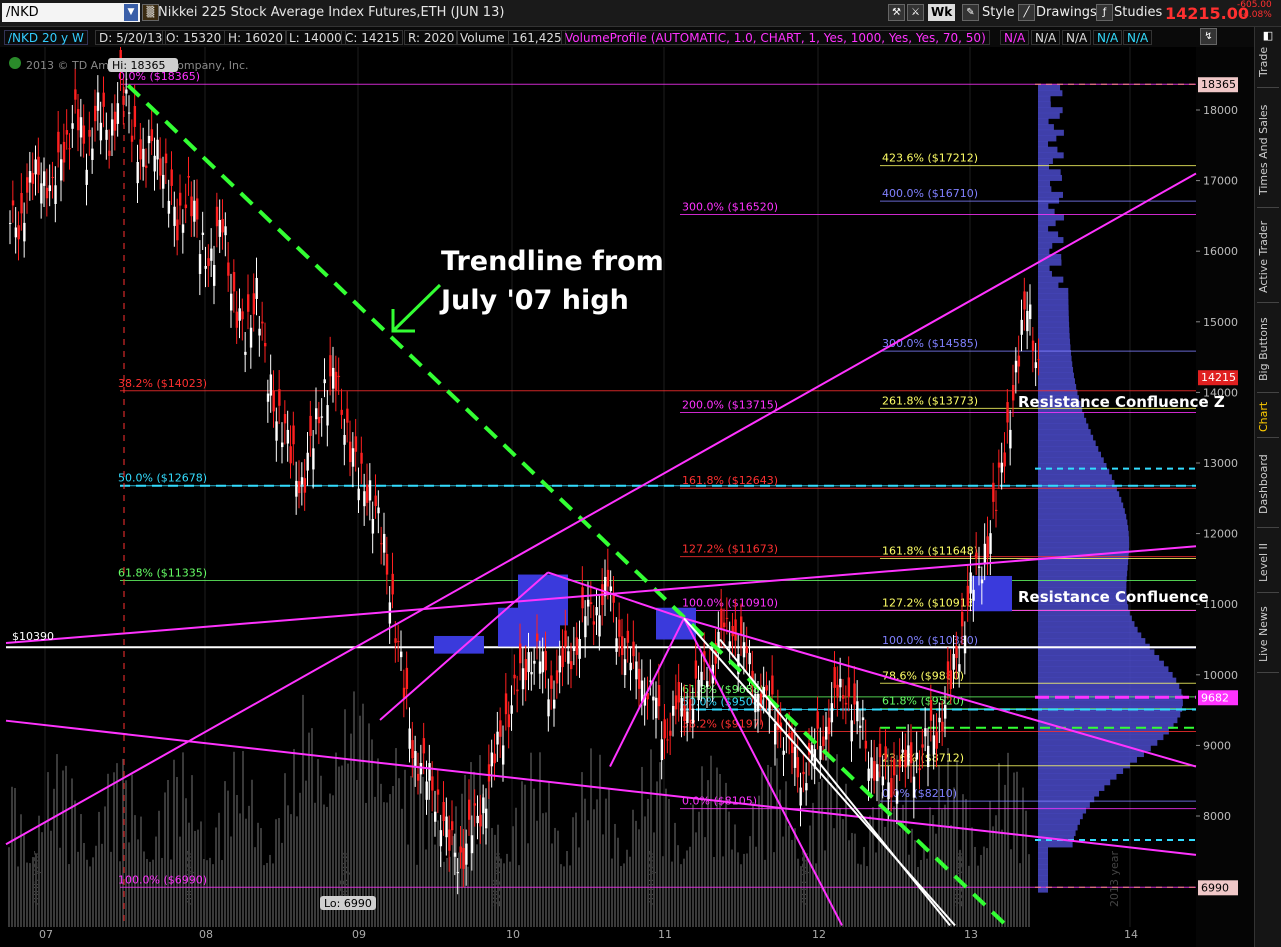 This screenshot has width=1281, height=947. Describe the element at coordinates (915, 12) in the screenshot. I see `crosshair-icon: ⚔` at that location.